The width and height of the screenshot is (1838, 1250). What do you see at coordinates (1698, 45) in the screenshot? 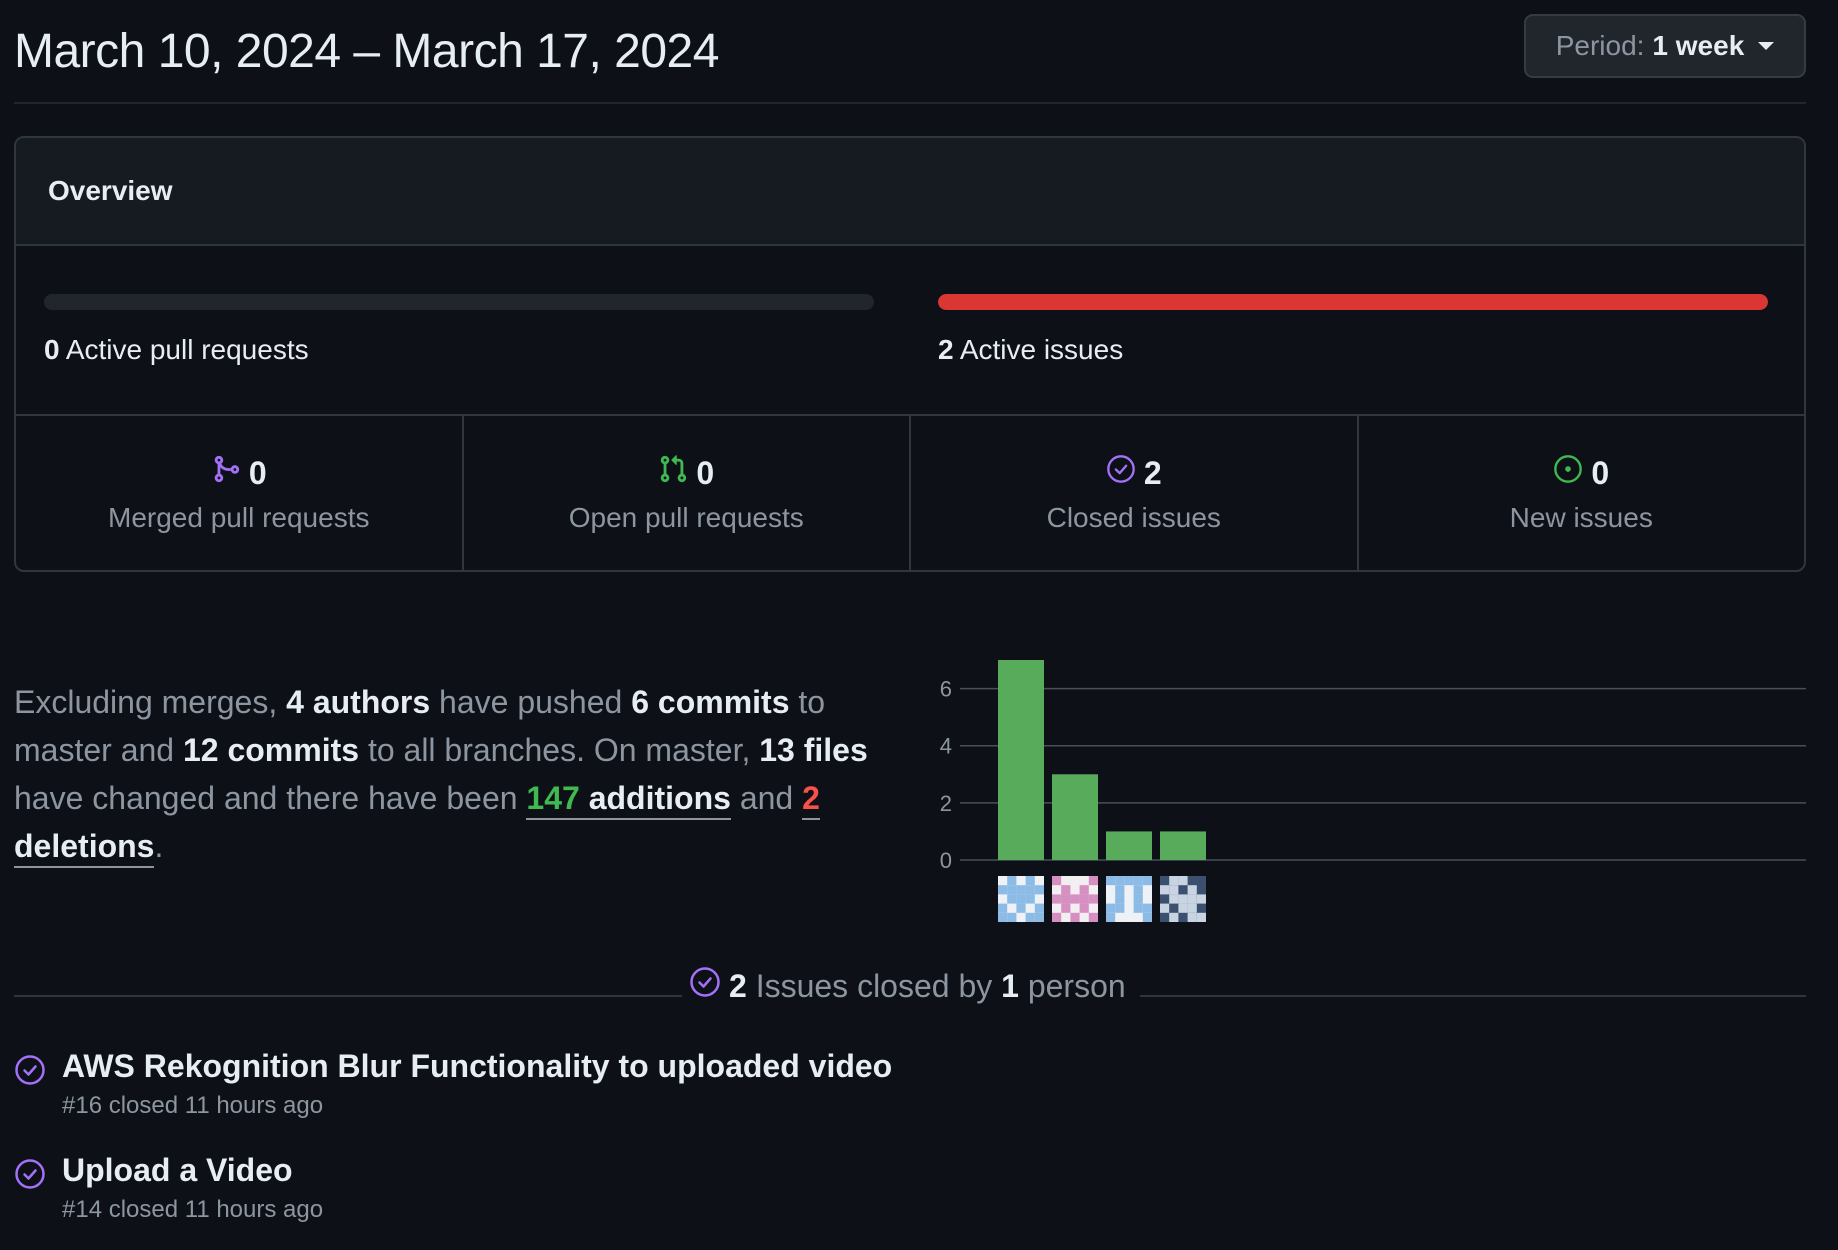
I see `period-value: 1 week` at bounding box center [1698, 45].